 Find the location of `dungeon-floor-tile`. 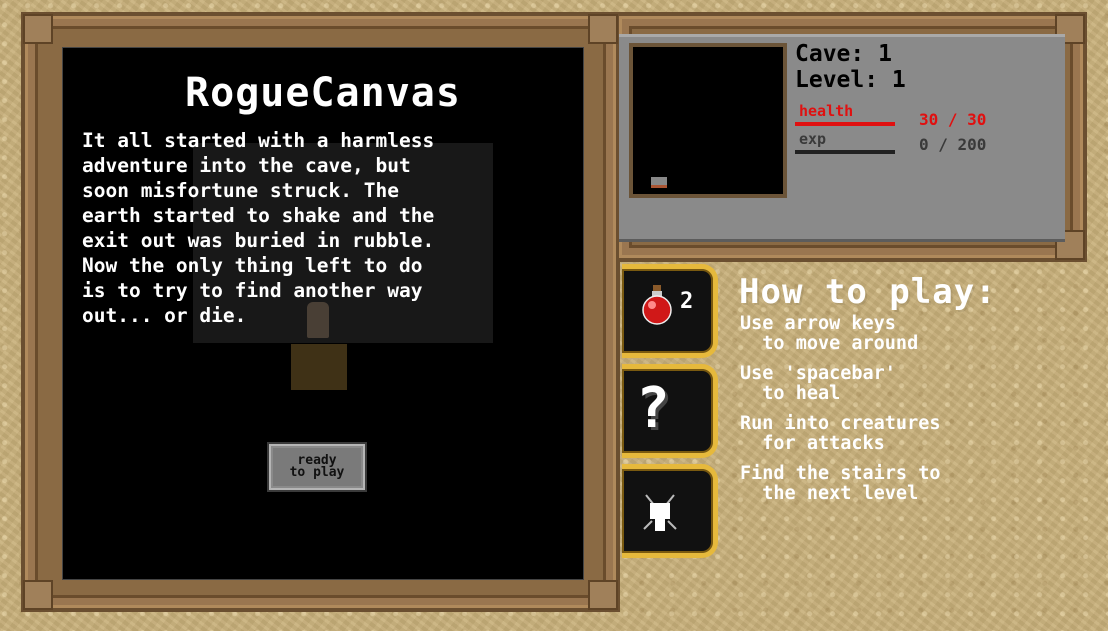

dungeon-floor-tile is located at coordinates (319, 367).